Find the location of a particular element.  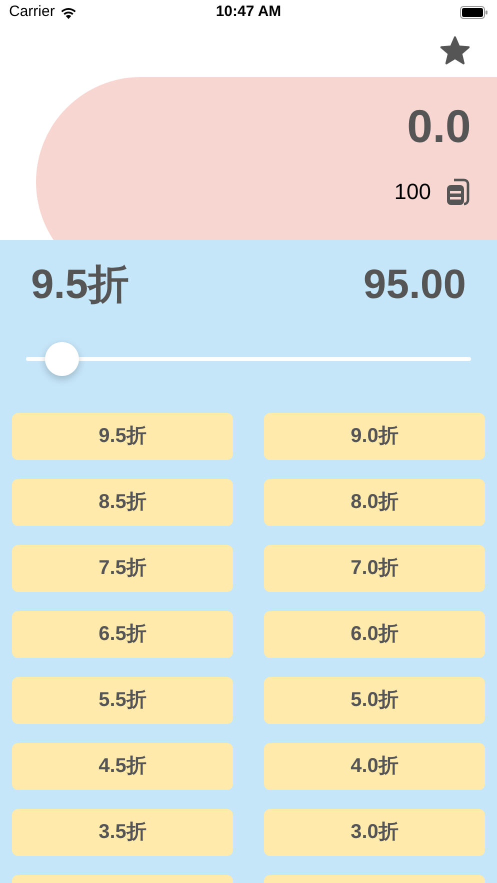

discount-button: 9.0折 is located at coordinates (374, 436).